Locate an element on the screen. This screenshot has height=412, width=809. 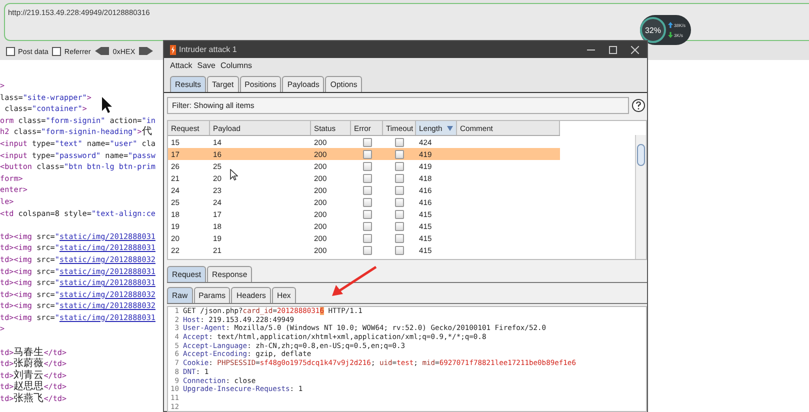
menu-item: Save is located at coordinates (206, 65).